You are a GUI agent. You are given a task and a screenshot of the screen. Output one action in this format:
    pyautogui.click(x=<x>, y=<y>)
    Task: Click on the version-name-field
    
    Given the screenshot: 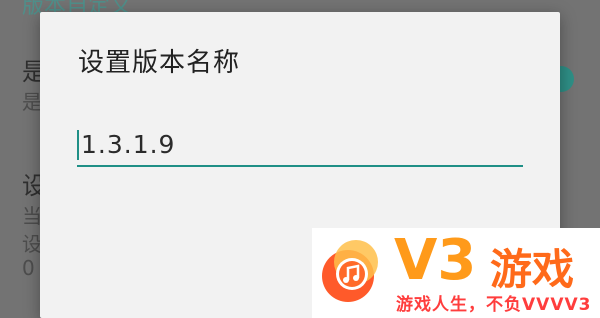 What is the action you would take?
    pyautogui.click(x=302, y=146)
    